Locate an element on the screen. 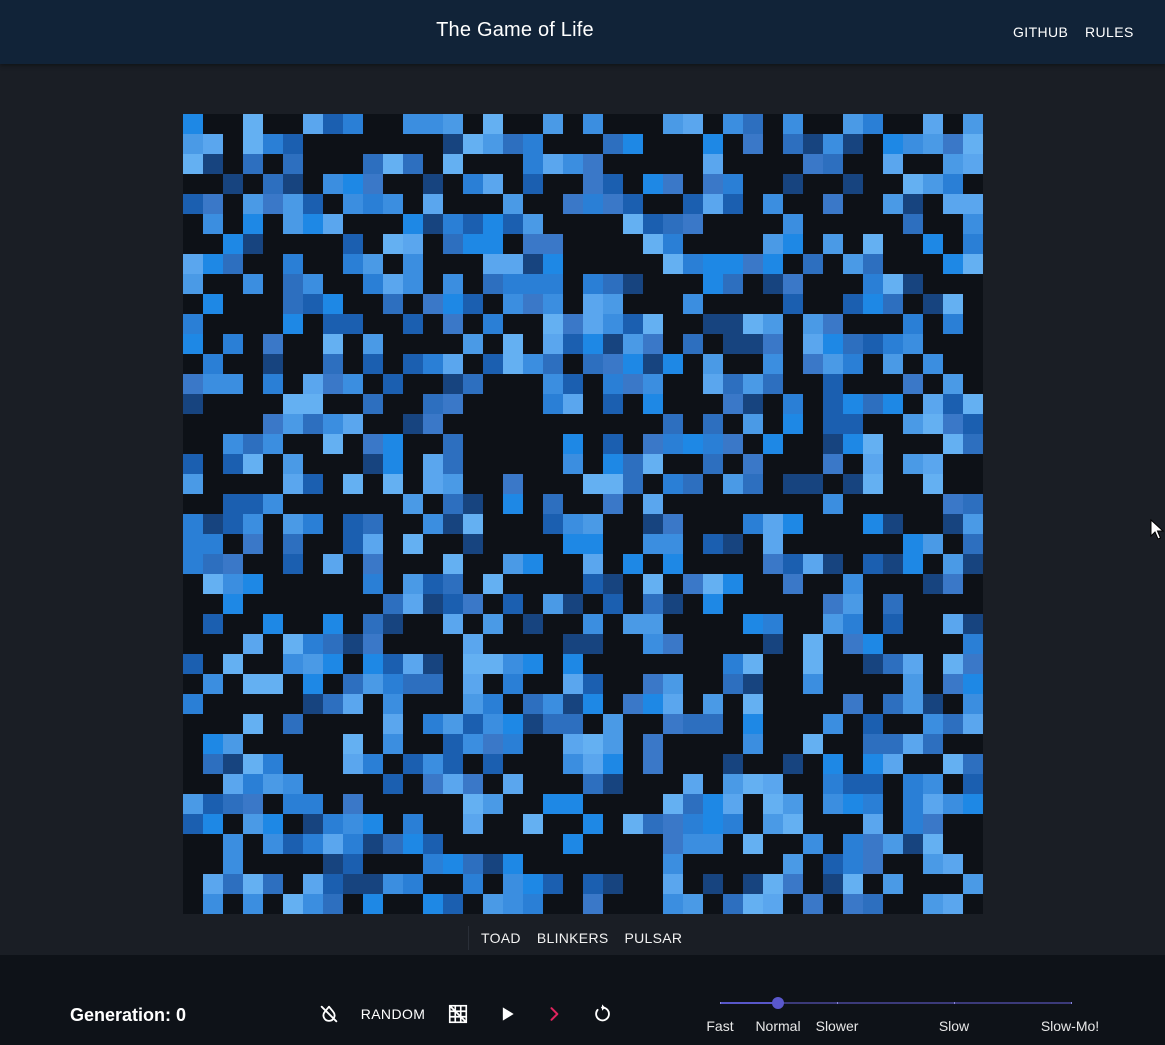  reset-button is located at coordinates (602, 1014).